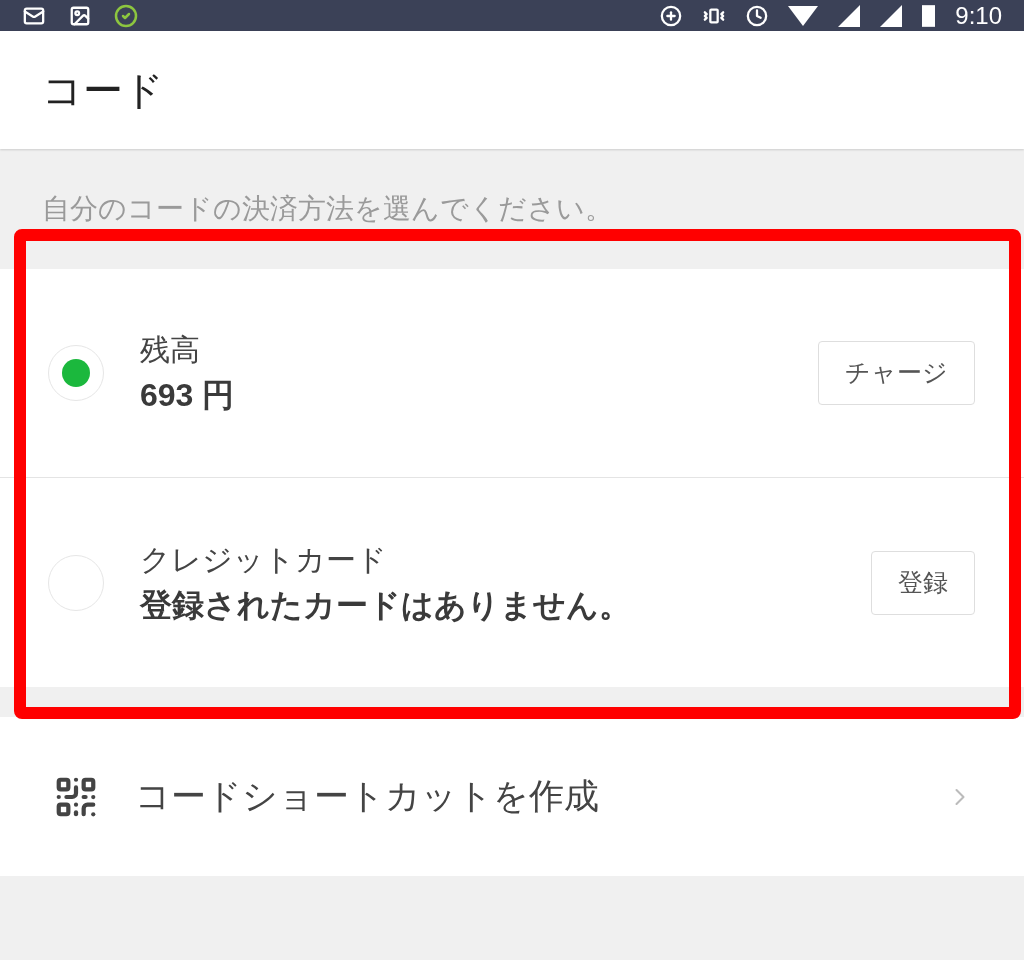  What do you see at coordinates (327, 208) in the screenshot?
I see `instruction-text: 自分のコードの決済方法を選んでください。` at bounding box center [327, 208].